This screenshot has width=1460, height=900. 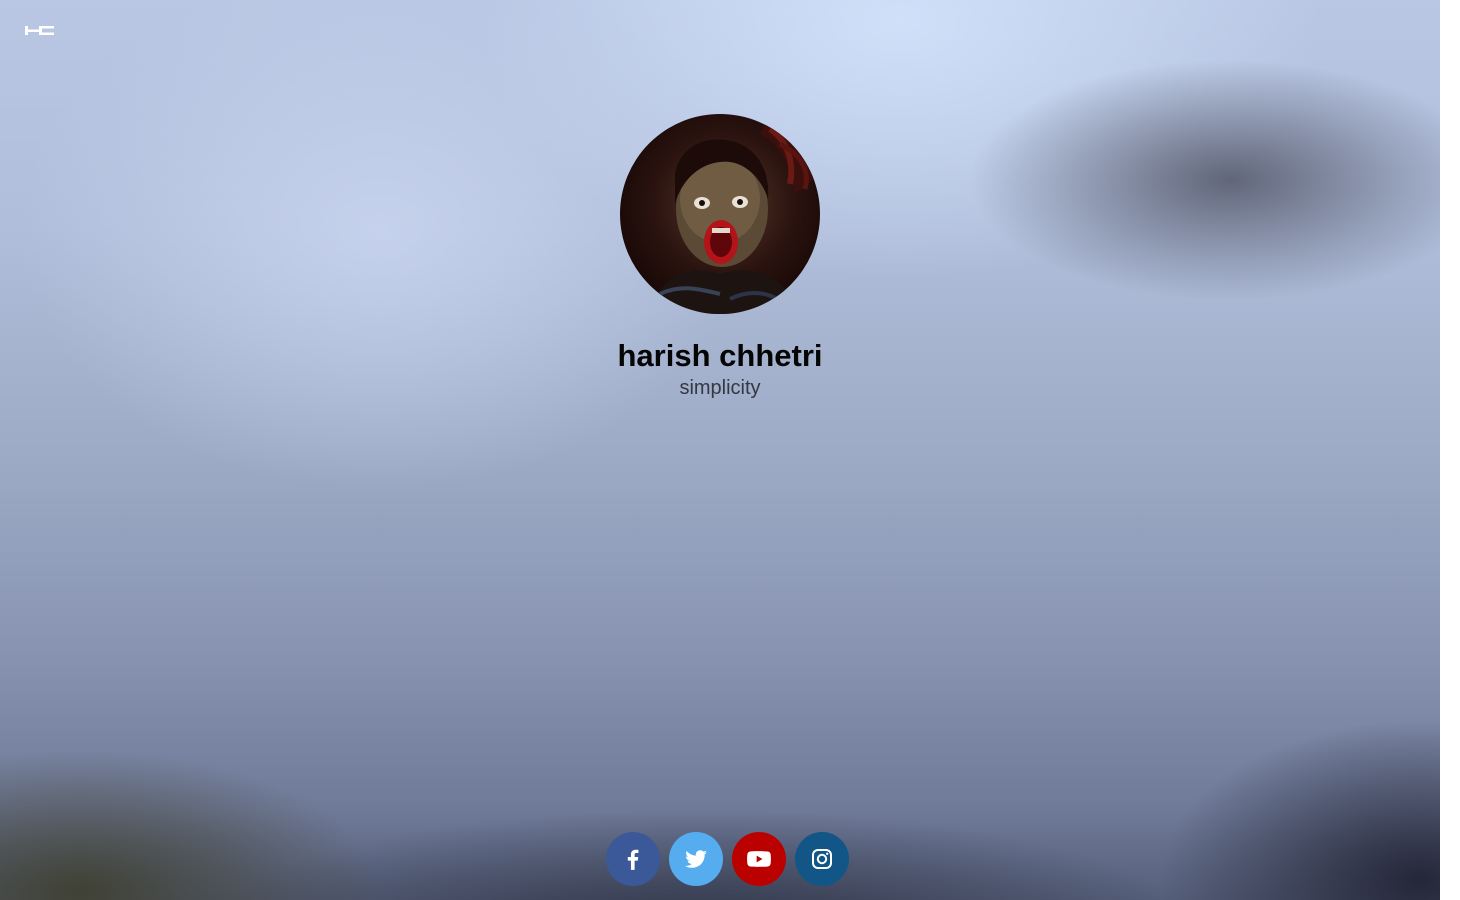 I want to click on profile-name: harish chhetri, so click(x=720, y=355).